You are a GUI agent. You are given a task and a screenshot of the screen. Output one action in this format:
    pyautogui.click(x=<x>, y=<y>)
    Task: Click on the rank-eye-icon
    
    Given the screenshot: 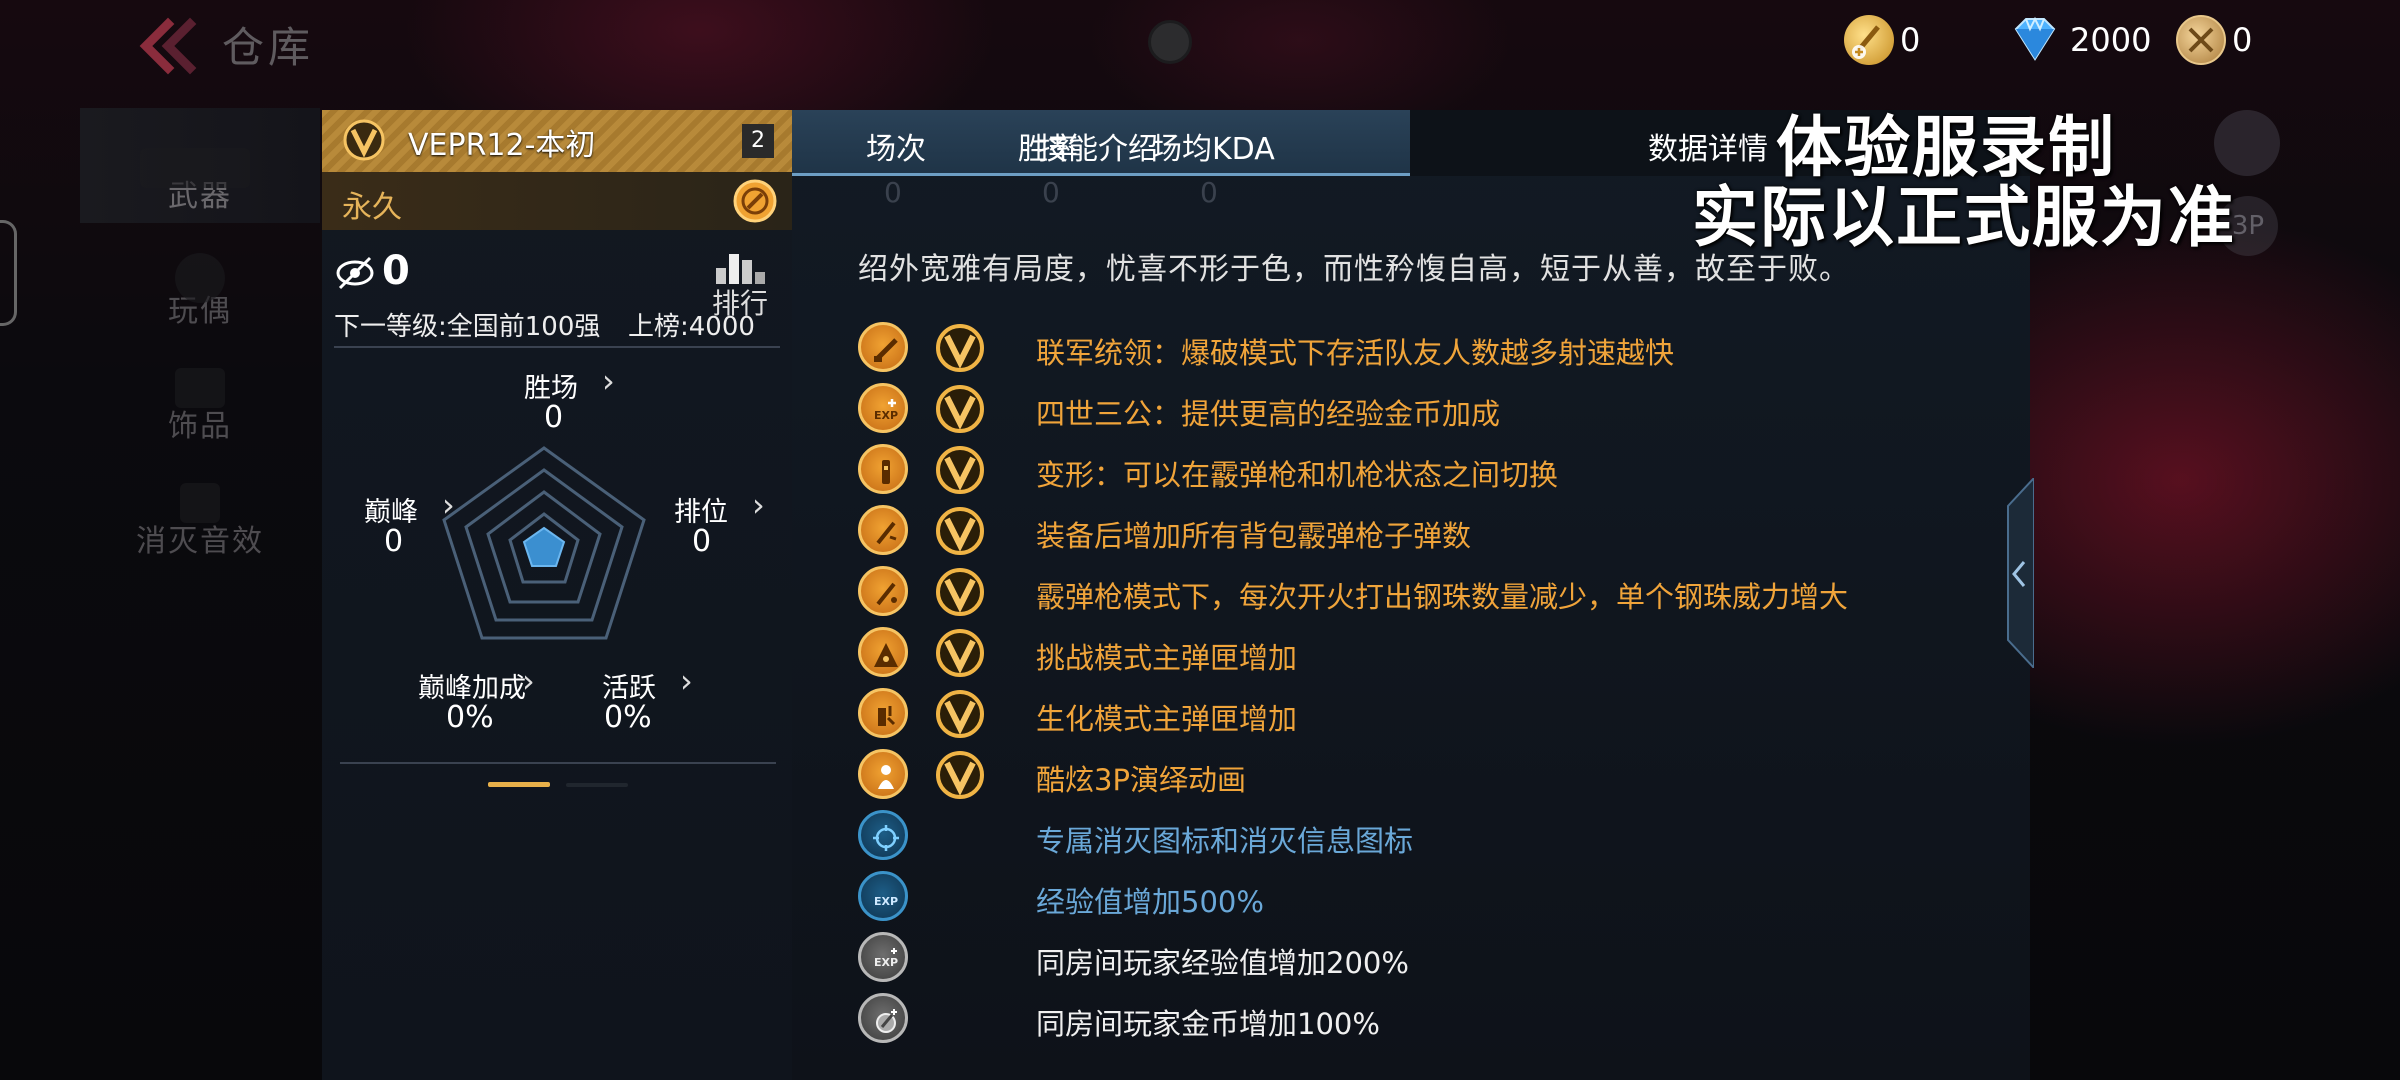 What is the action you would take?
    pyautogui.click(x=355, y=273)
    